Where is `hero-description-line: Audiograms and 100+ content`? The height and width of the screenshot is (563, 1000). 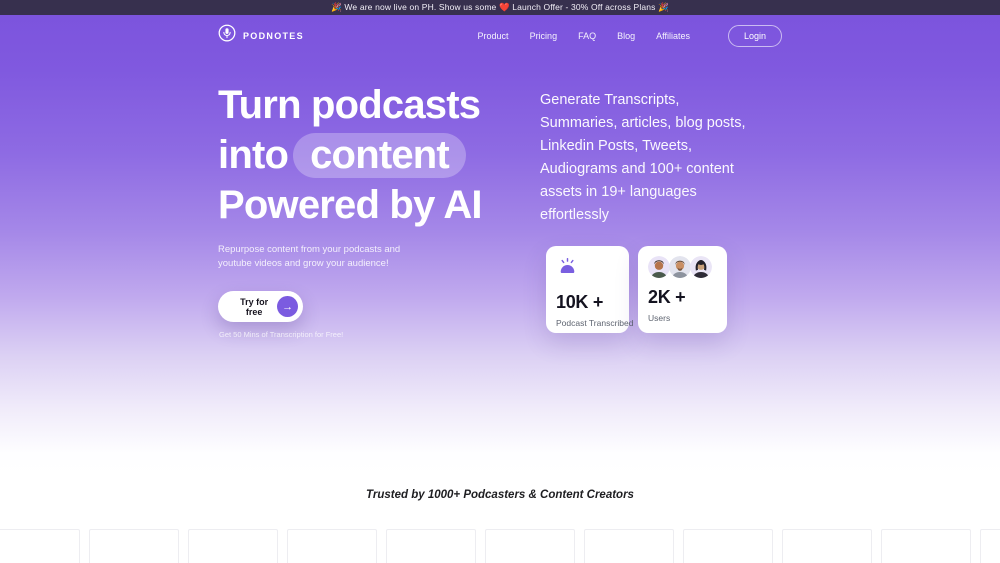 hero-description-line: Audiograms and 100+ content is located at coordinates (637, 169).